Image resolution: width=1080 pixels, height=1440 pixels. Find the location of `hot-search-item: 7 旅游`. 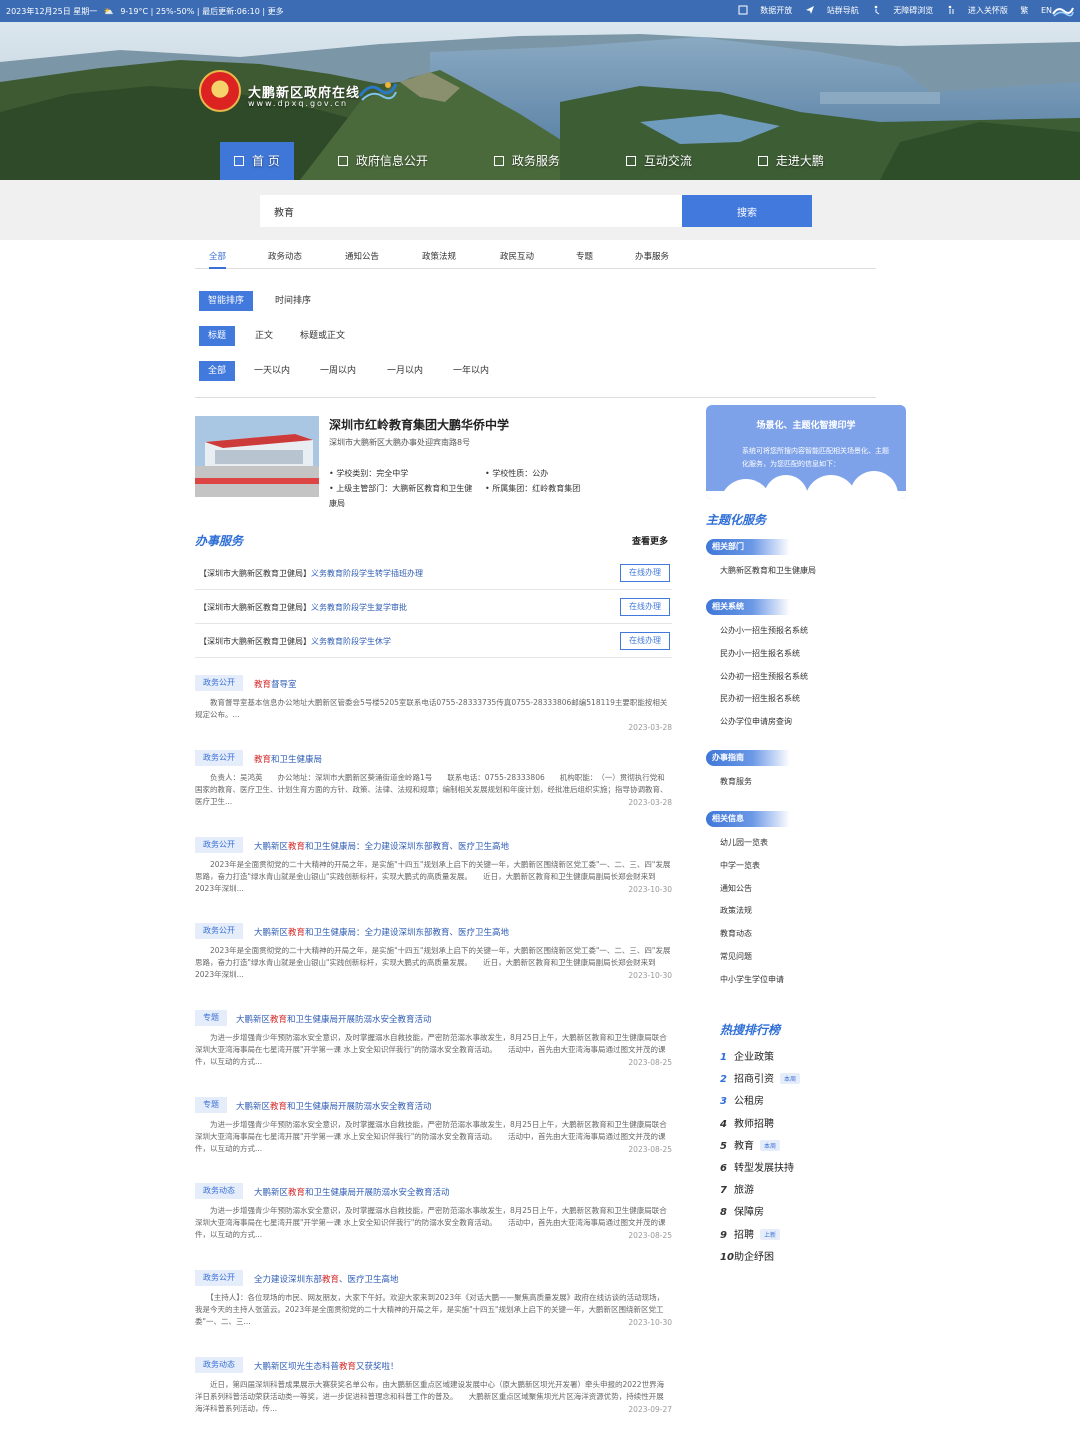

hot-search-item: 7 旅游 is located at coordinates (737, 1188).